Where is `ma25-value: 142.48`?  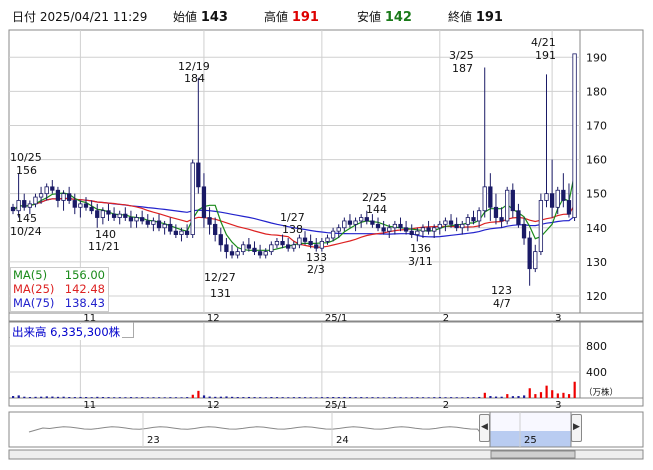
ma25-value: 142.48 is located at coordinates (84, 289).